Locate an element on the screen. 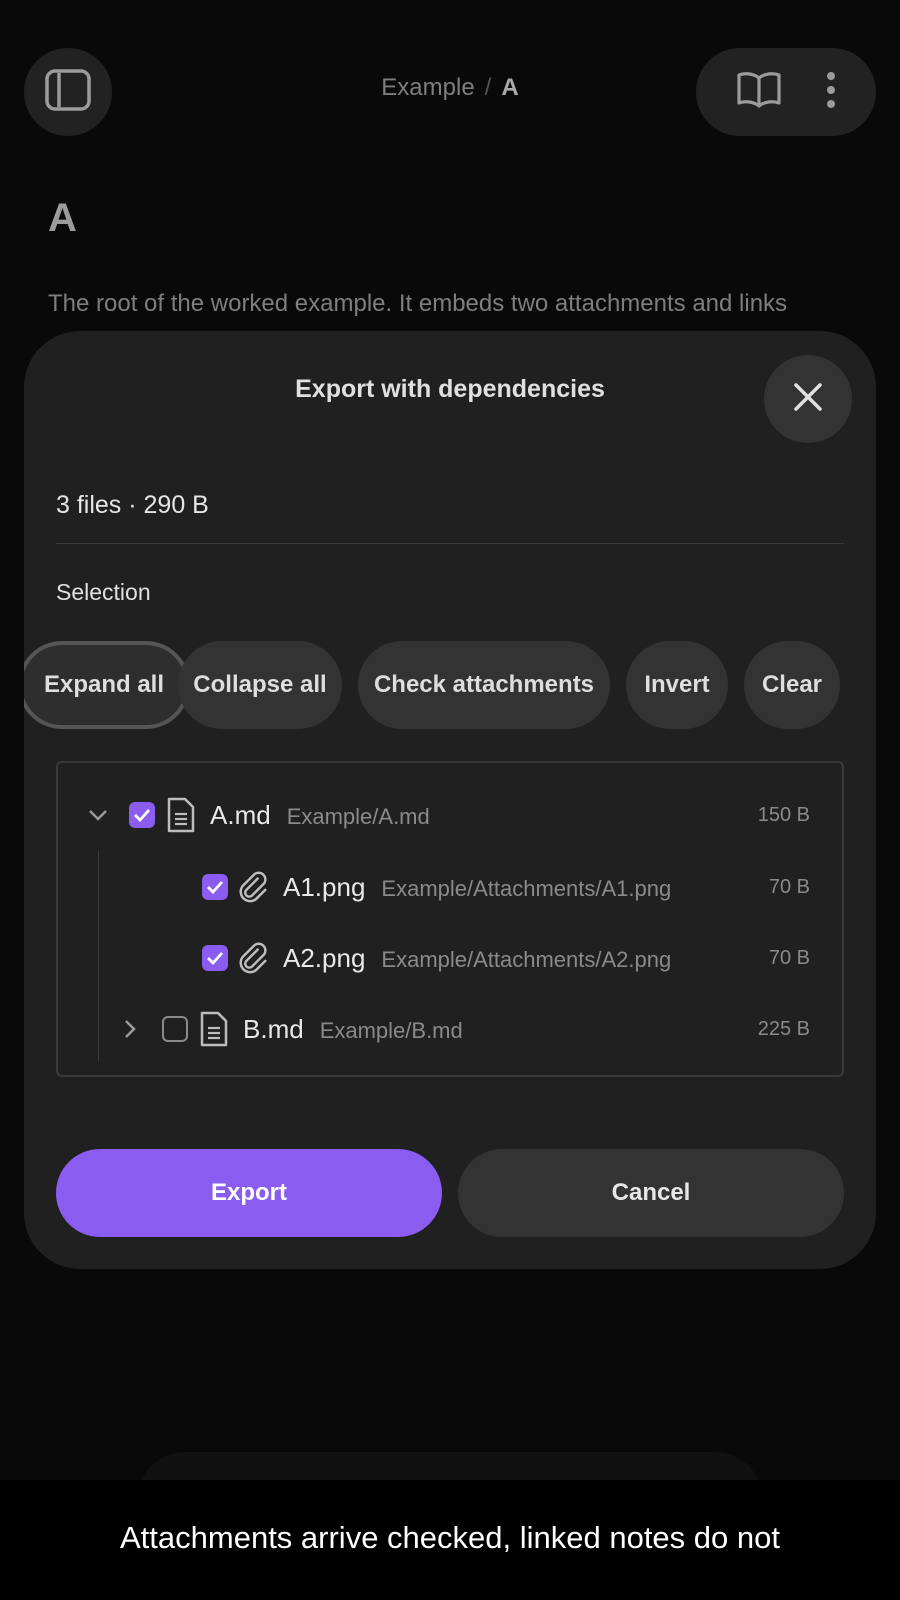 This screenshot has width=900, height=1600. close-button is located at coordinates (808, 399).